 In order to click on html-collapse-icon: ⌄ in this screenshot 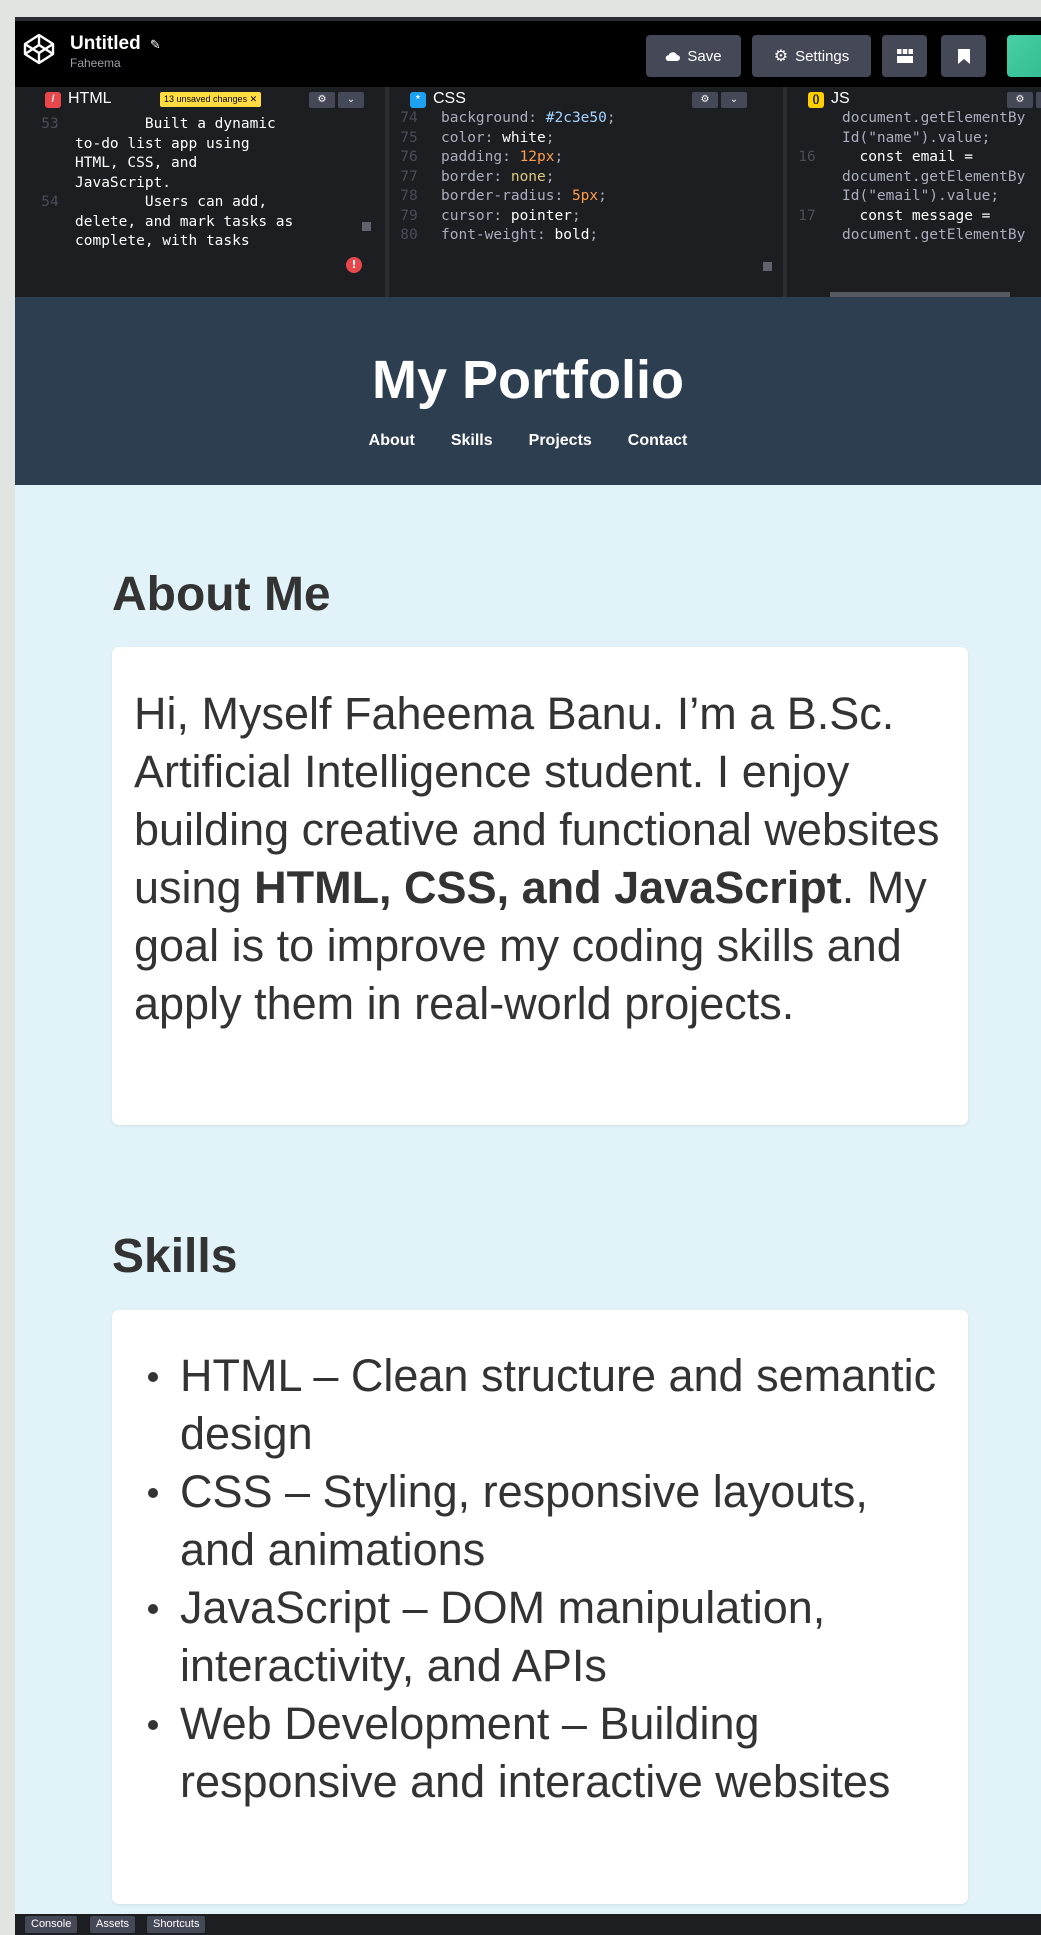, I will do `click(351, 100)`.